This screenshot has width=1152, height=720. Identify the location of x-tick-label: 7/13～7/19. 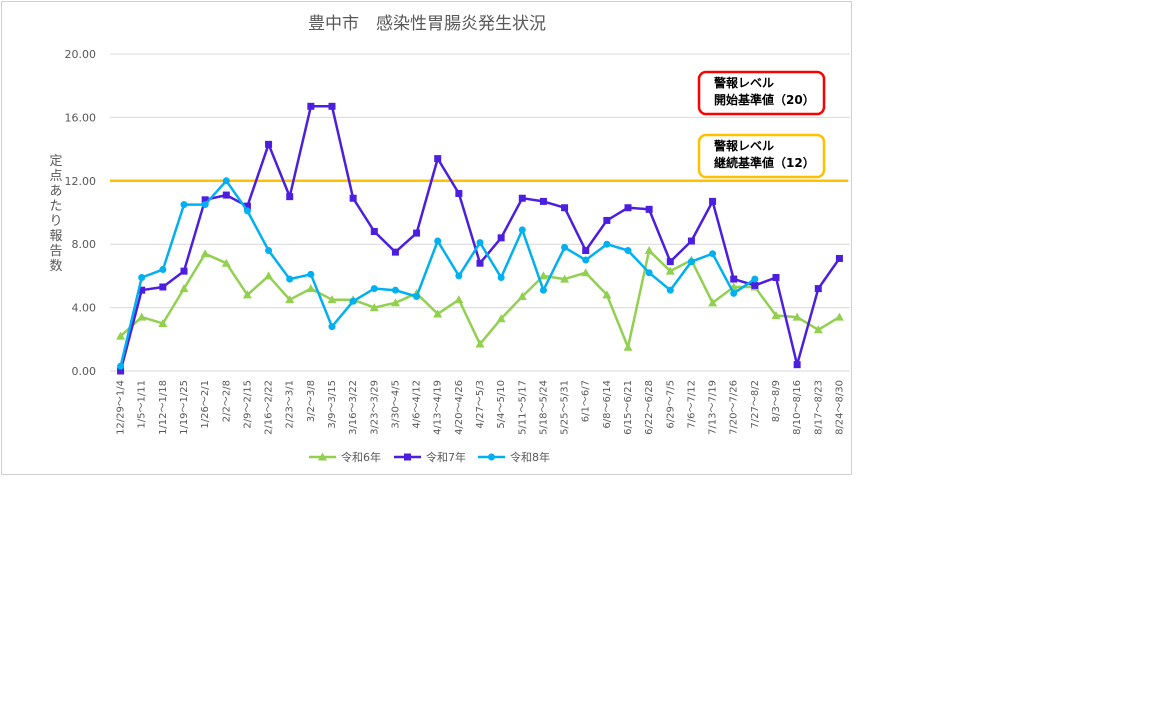
(713, 407).